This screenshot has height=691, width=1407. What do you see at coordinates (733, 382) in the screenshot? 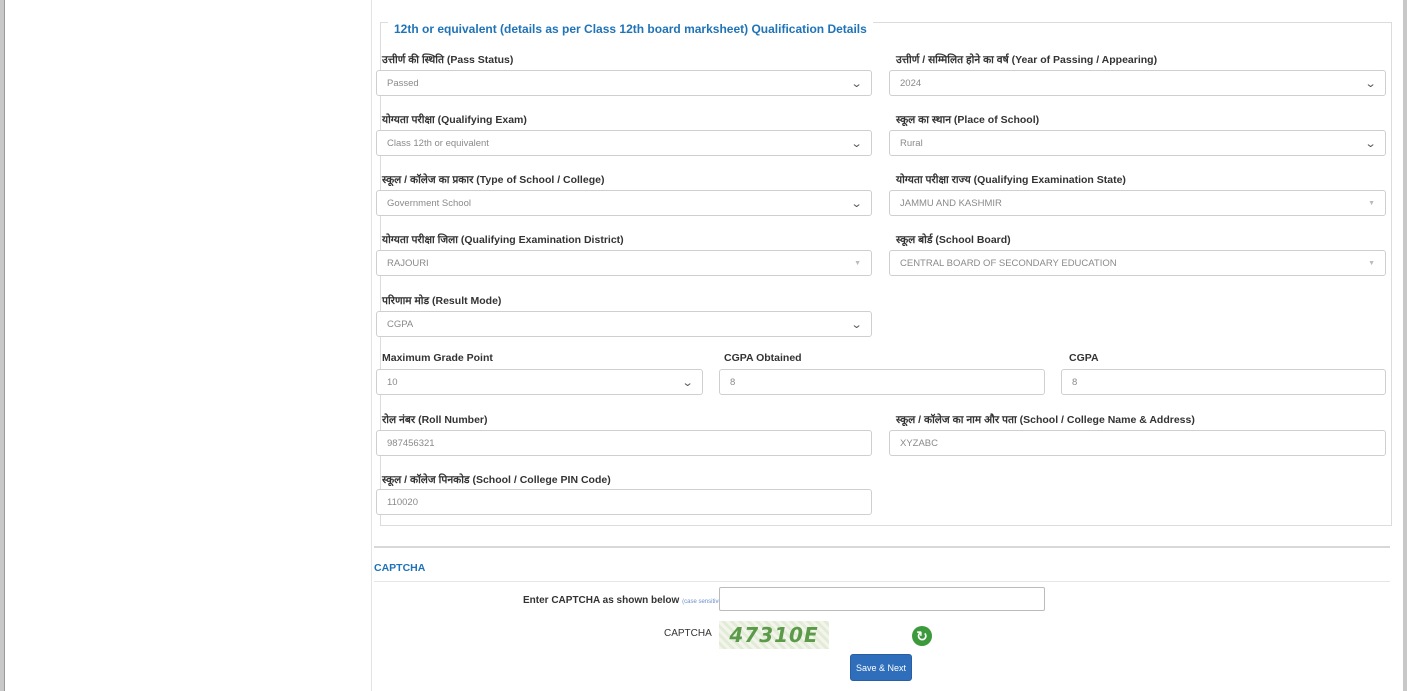
I see `cgpa-obtained-value: 8` at bounding box center [733, 382].